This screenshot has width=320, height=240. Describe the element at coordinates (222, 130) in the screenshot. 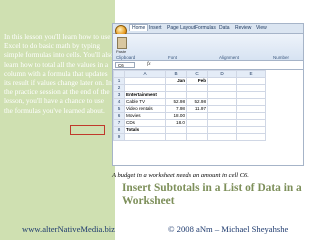

I see `cell-d8` at that location.